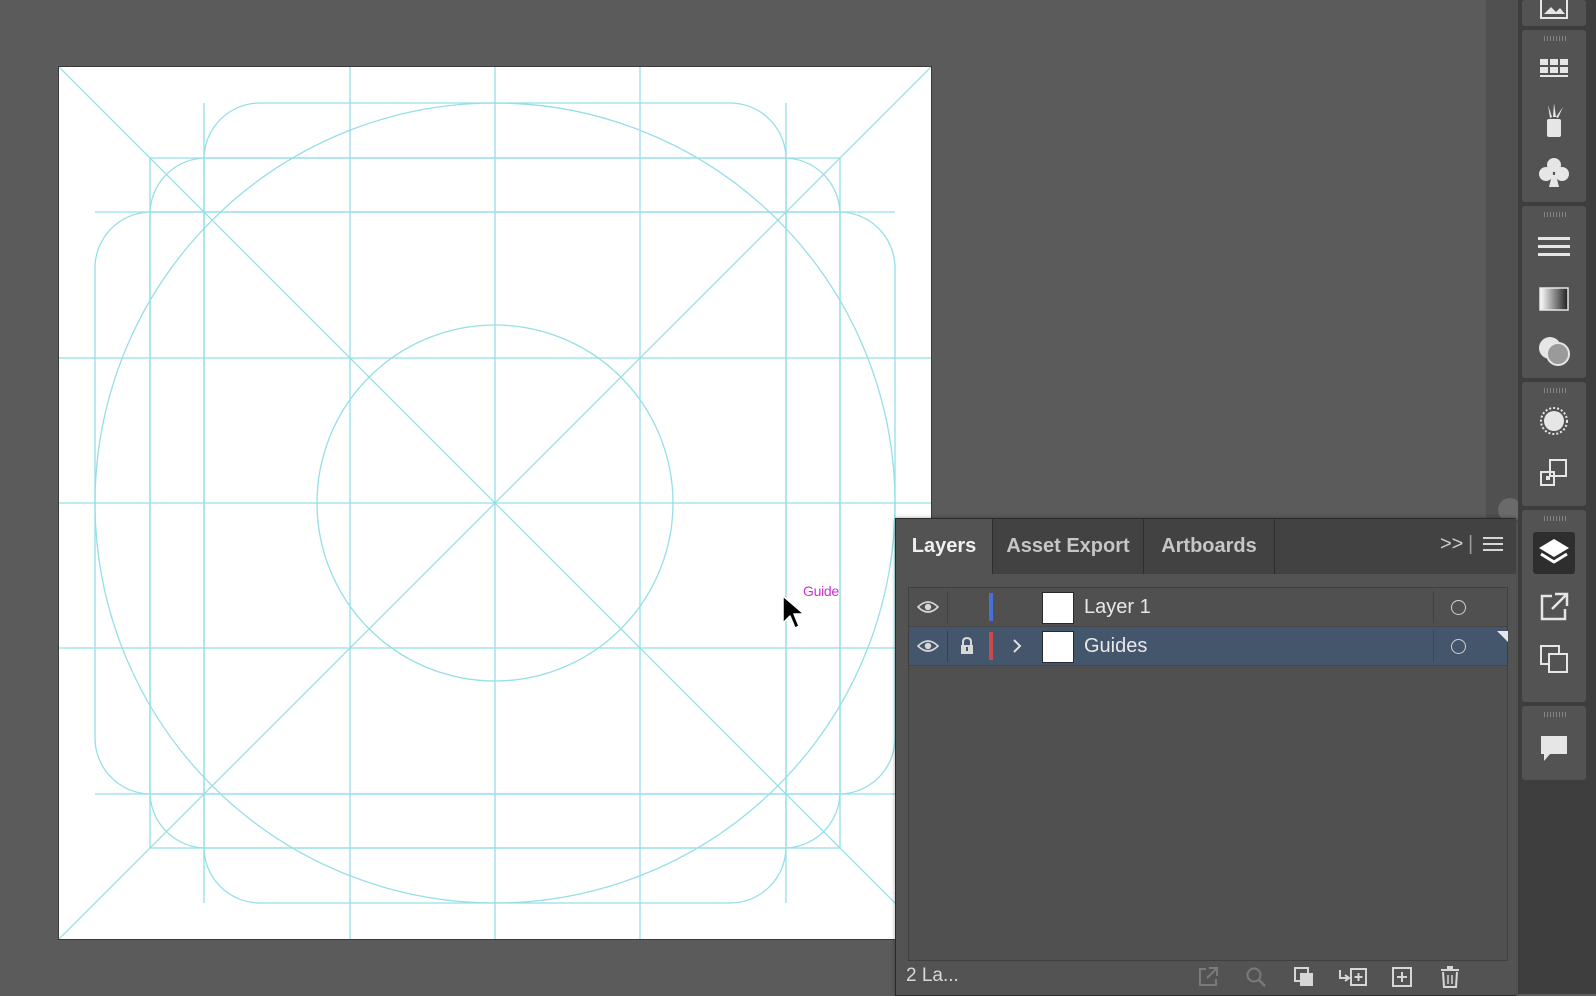  I want to click on tab-divider, so click(1274, 546).